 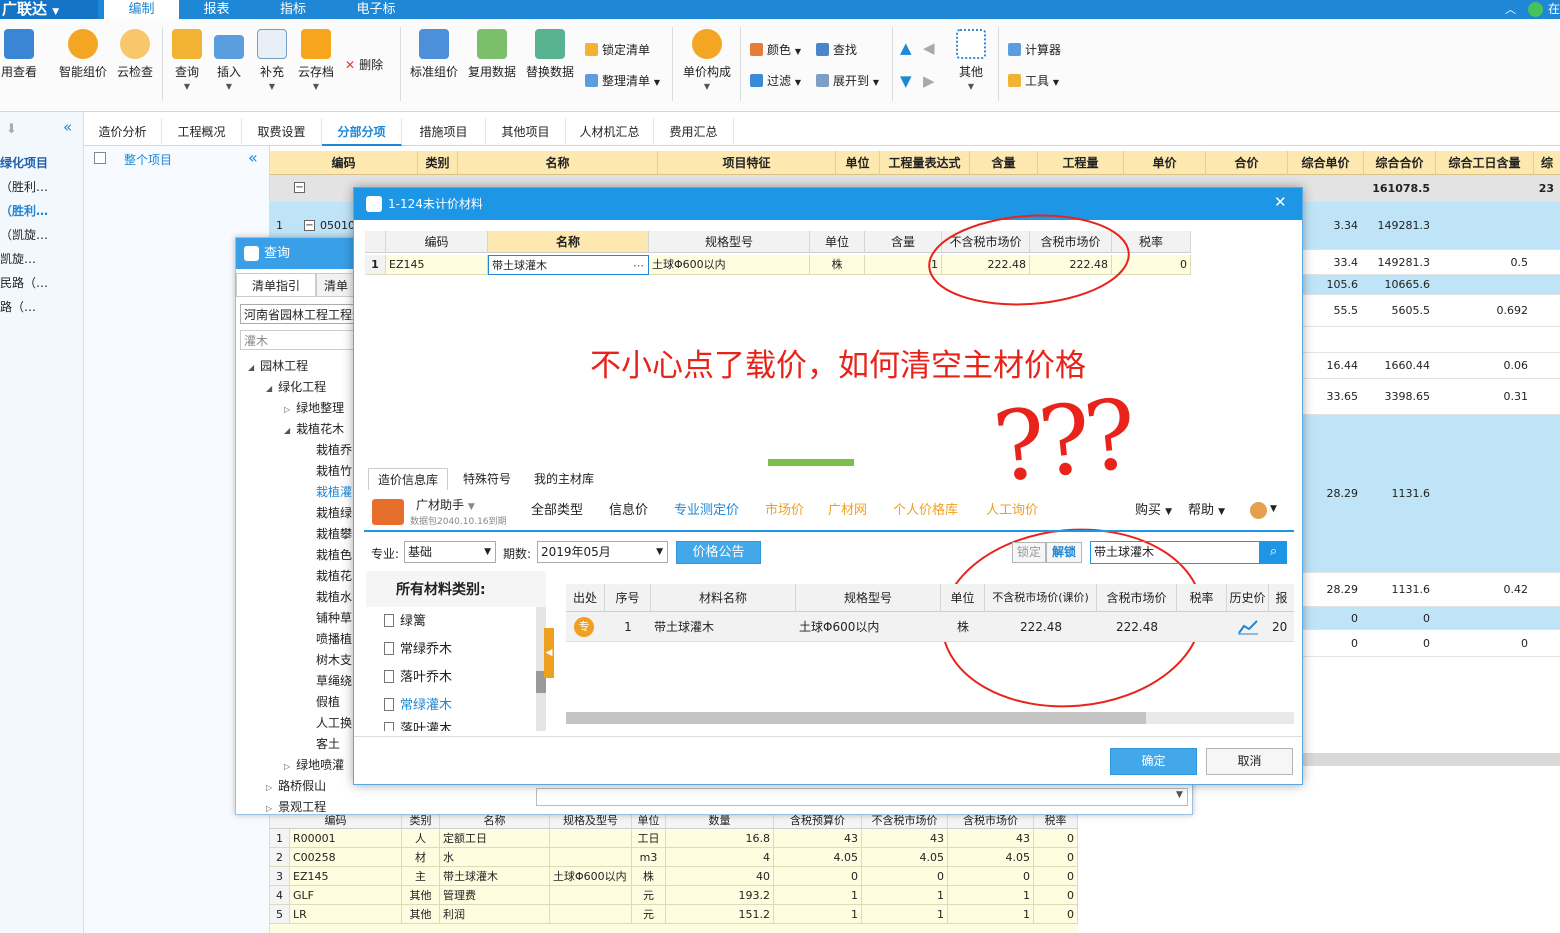 I want to click on other-button: 其他 ▼, so click(x=971, y=60).